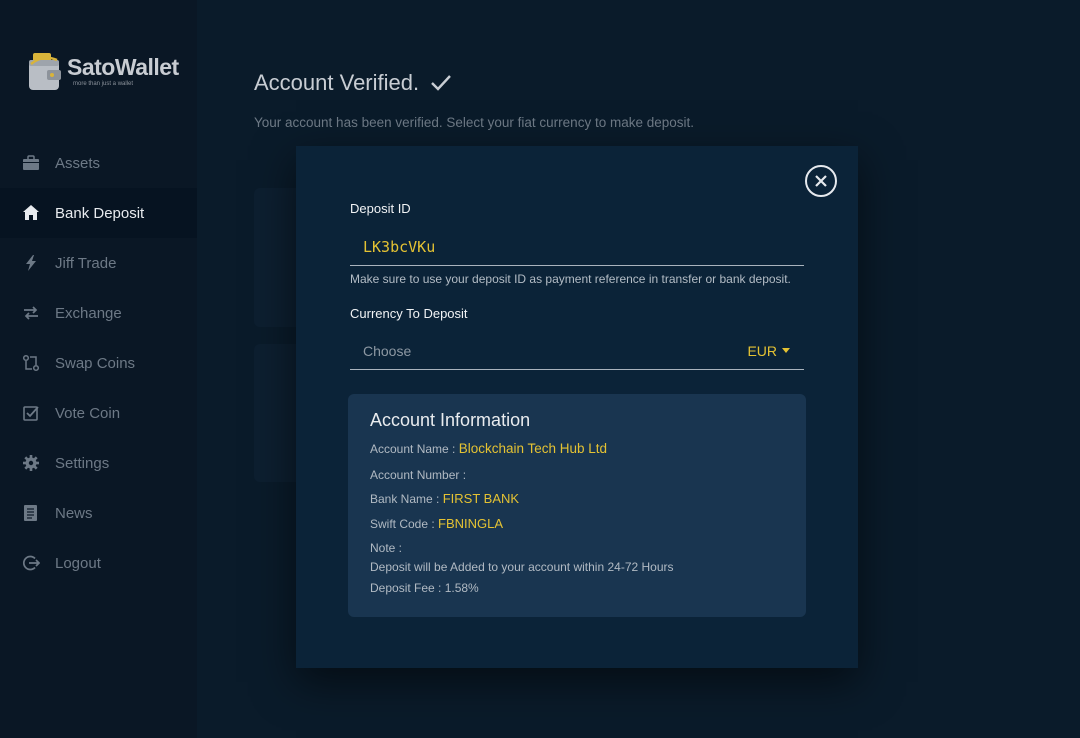 Image resolution: width=1080 pixels, height=738 pixels. Describe the element at coordinates (88, 313) in the screenshot. I see `sidebar-item-label: Exchange` at that location.